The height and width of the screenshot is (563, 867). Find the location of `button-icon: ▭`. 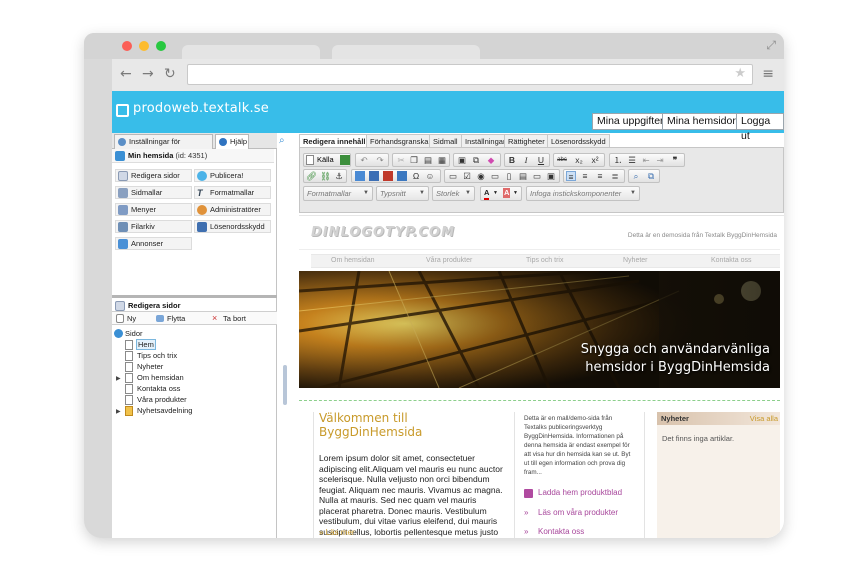

button-icon: ▭ is located at coordinates (537, 176).